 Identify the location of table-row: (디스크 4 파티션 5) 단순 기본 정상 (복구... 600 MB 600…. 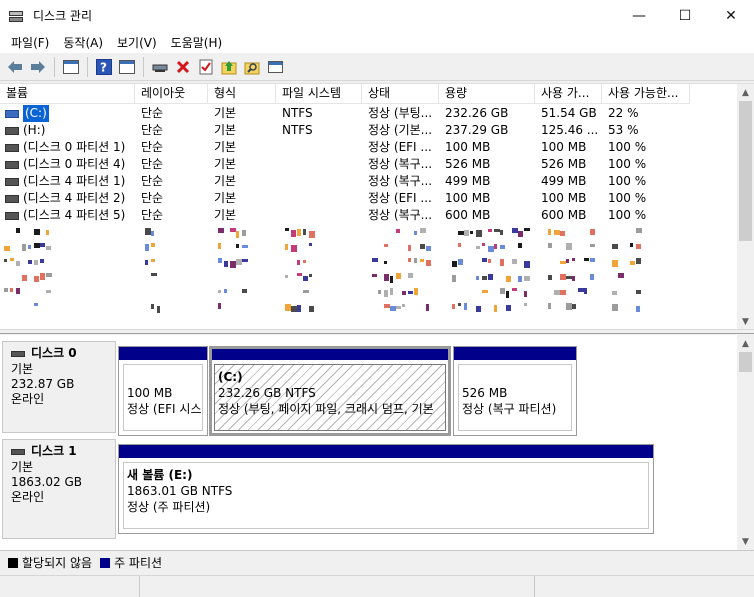
(368, 215).